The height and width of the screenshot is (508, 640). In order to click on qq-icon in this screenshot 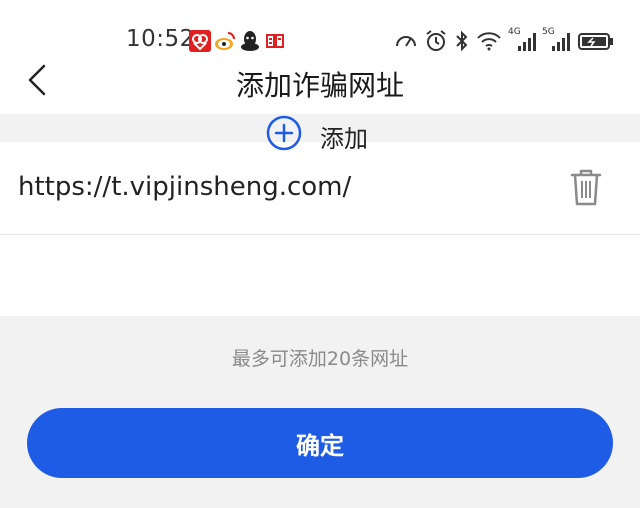, I will do `click(250, 41)`.